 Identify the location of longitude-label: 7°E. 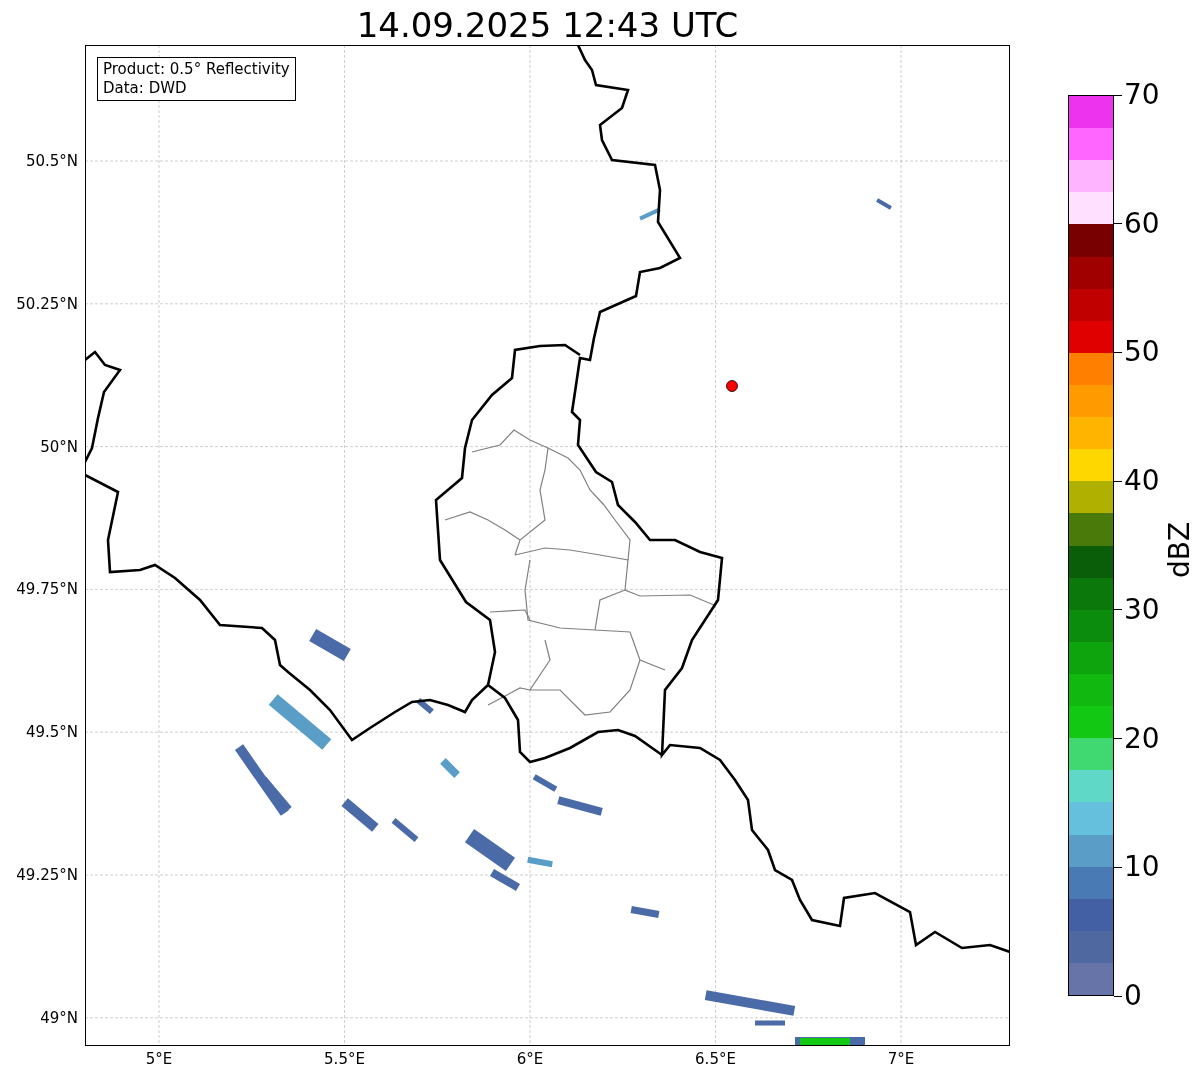
(901, 1059).